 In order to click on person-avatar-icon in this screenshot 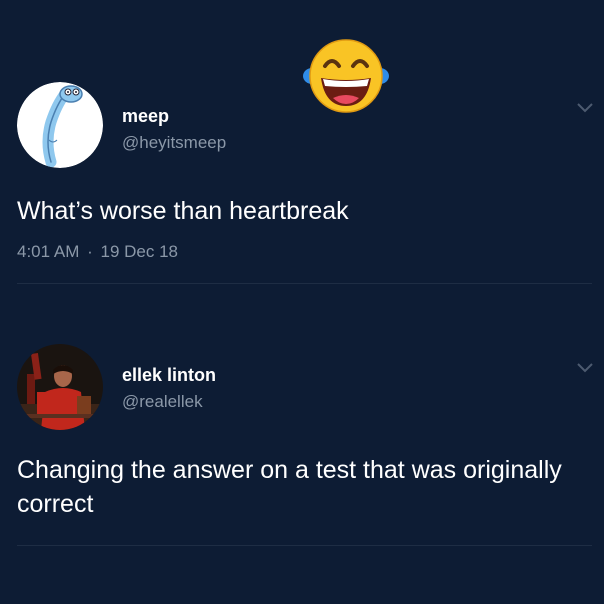, I will do `click(60, 387)`.